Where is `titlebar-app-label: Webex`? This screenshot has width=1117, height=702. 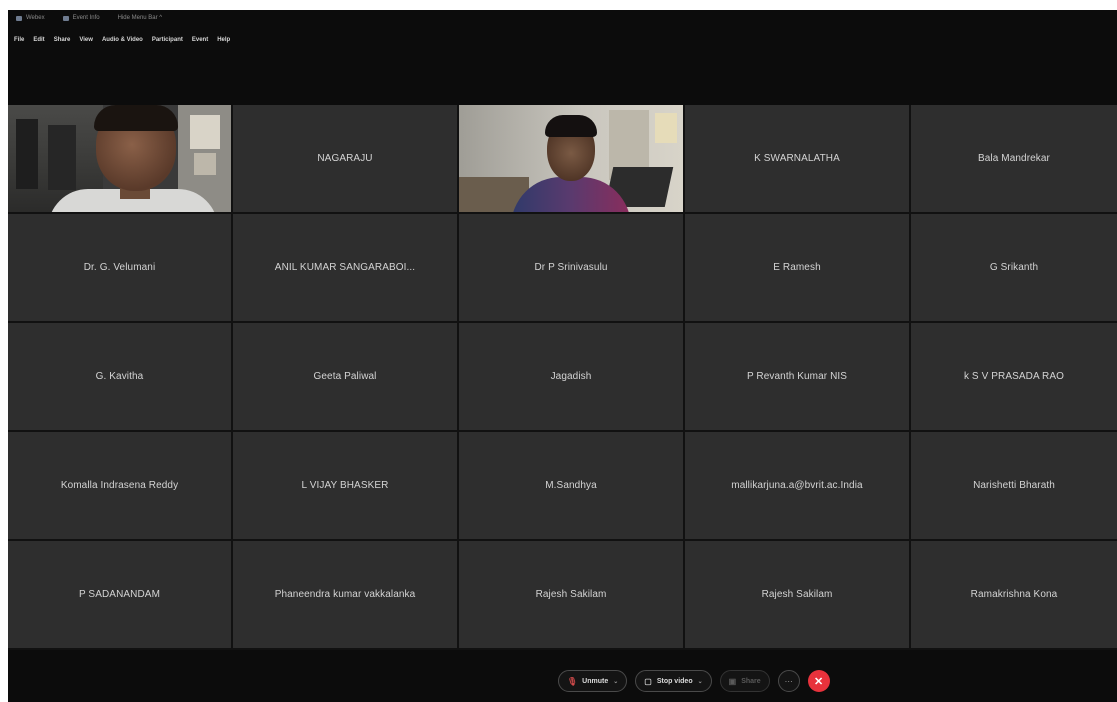 titlebar-app-label: Webex is located at coordinates (35, 18).